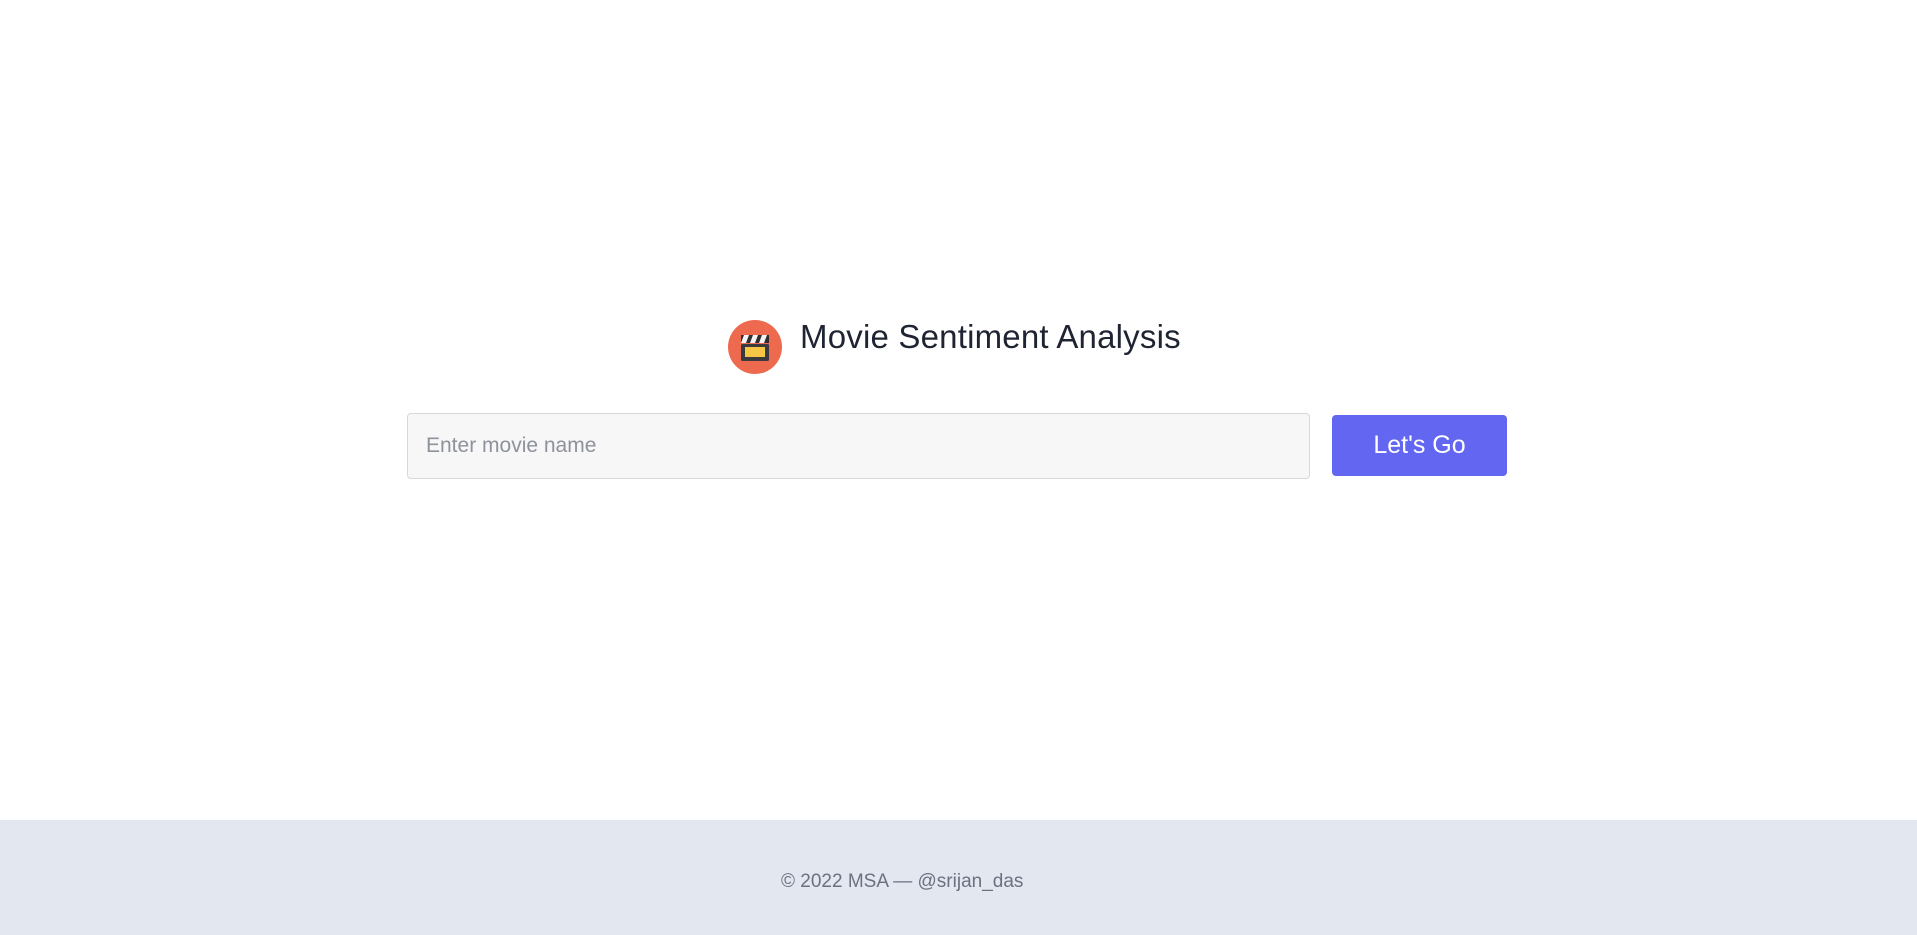 This screenshot has height=935, width=1917. I want to click on logo, so click(755, 347).